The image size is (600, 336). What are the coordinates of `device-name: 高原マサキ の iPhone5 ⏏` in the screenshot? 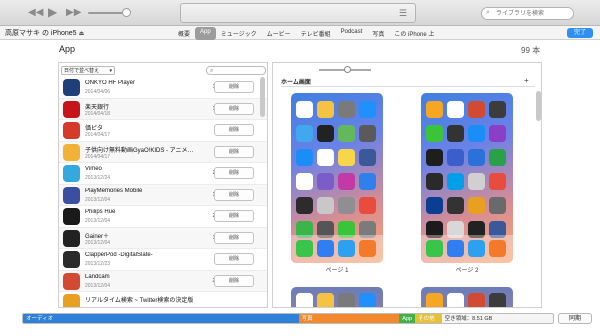 It's located at (44, 33).